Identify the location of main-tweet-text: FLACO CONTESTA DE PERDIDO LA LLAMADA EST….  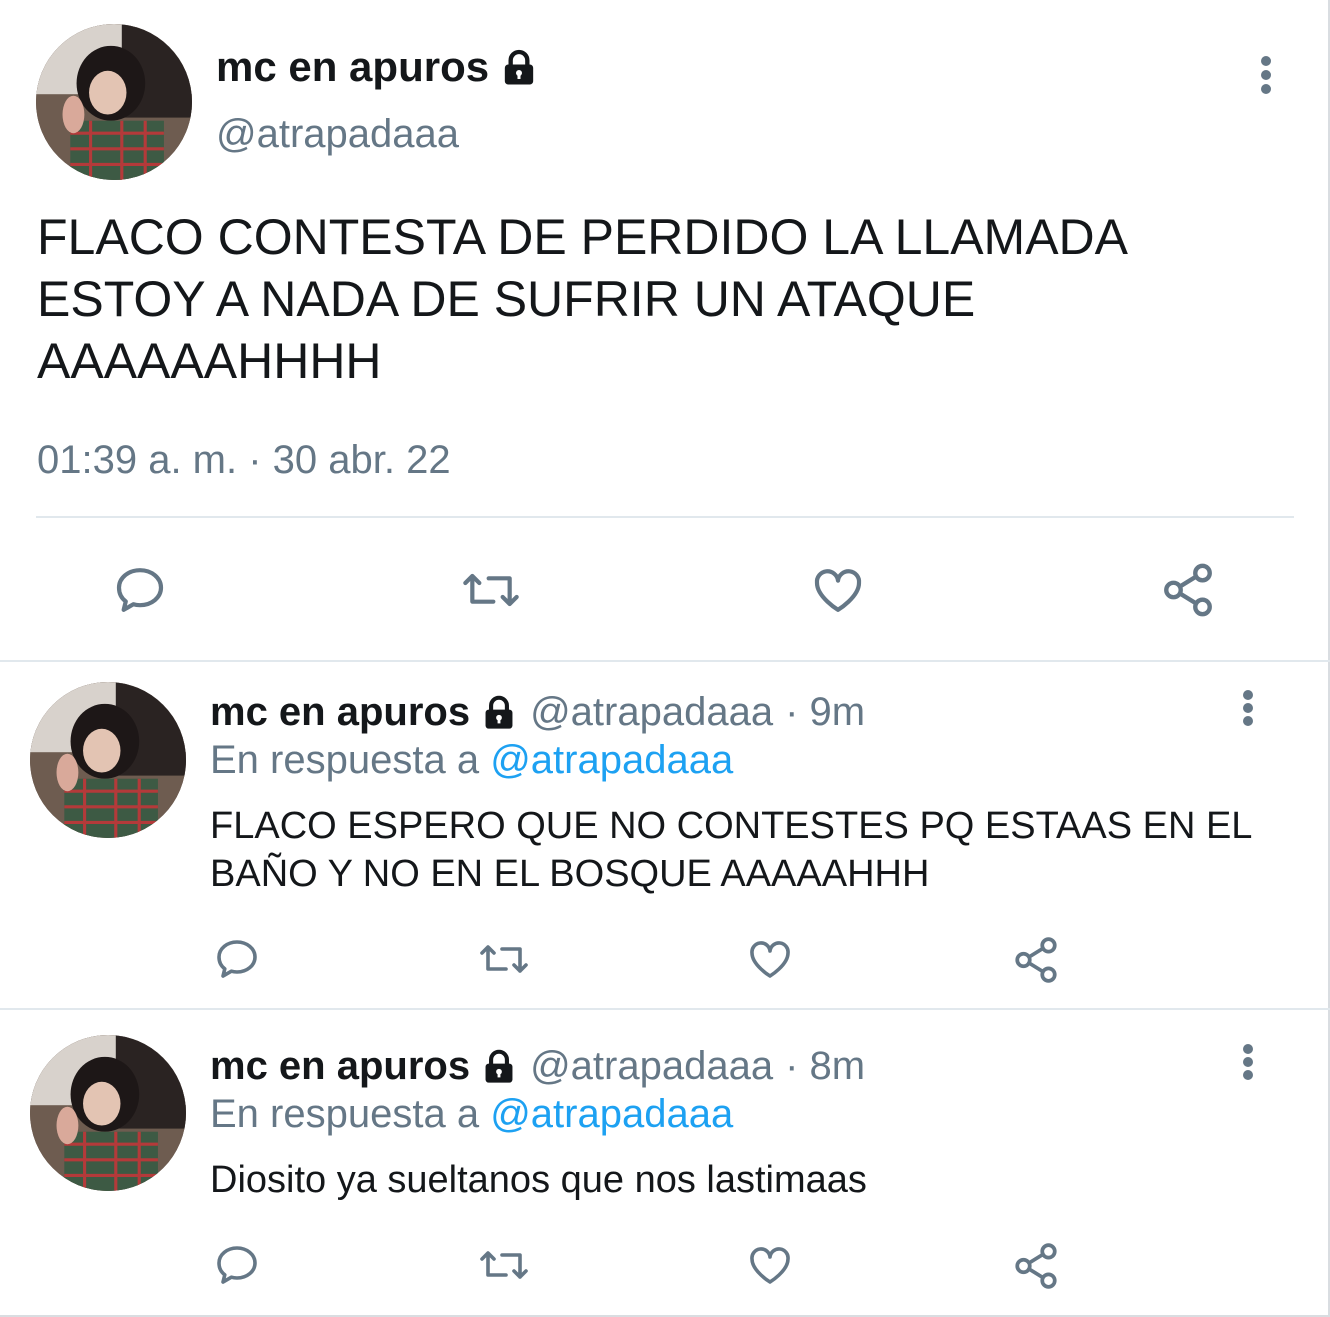
(667, 299).